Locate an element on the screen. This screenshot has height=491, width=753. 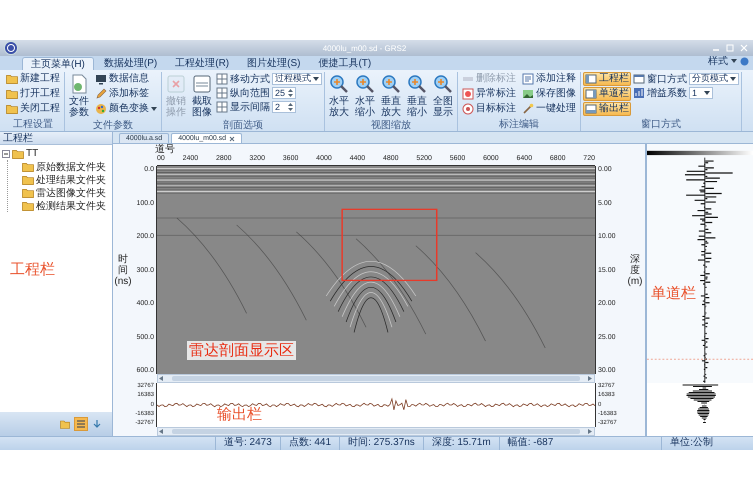
ribbon-button: 添加标签 is located at coordinates (126, 94).